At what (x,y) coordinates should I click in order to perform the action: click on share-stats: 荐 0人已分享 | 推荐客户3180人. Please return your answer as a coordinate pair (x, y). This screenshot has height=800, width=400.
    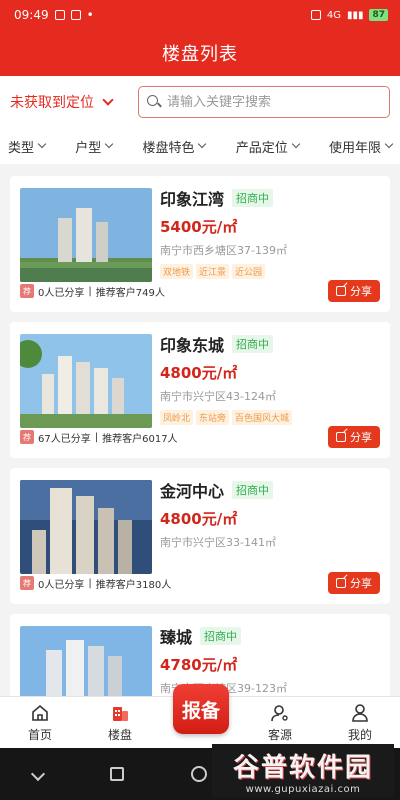
    Looking at the image, I should click on (95, 583).